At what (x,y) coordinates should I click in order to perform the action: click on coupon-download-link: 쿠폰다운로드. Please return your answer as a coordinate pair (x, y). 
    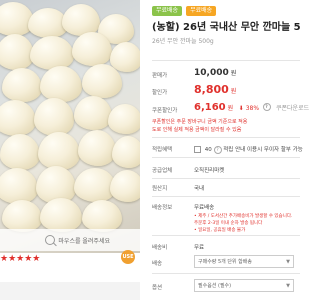
    Looking at the image, I should click on (292, 108).